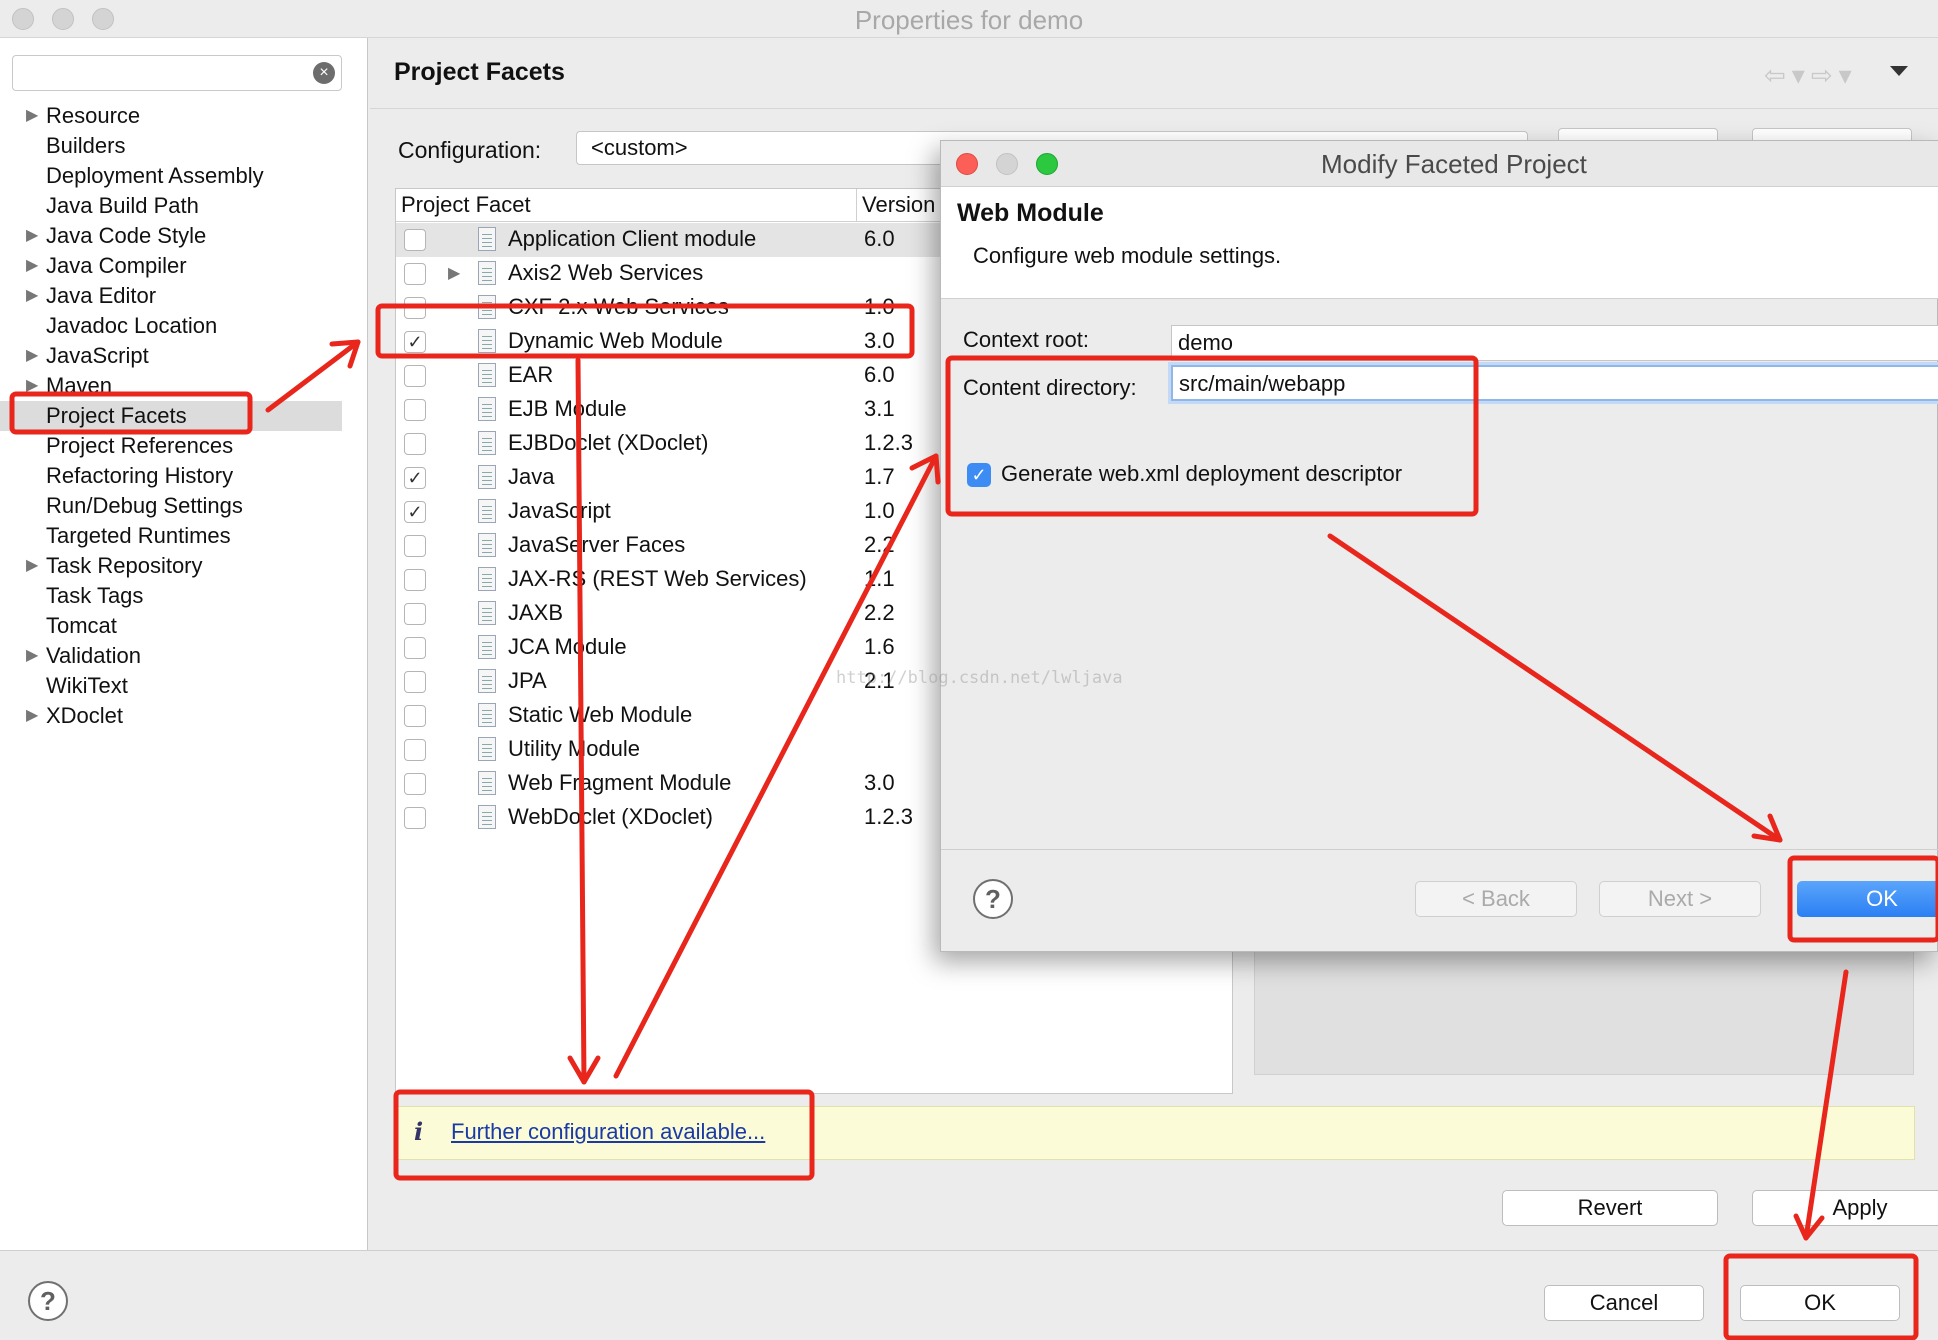 The height and width of the screenshot is (1340, 1938). What do you see at coordinates (171, 656) in the screenshot?
I see `sidebar-item-validation: ▶ Validation` at bounding box center [171, 656].